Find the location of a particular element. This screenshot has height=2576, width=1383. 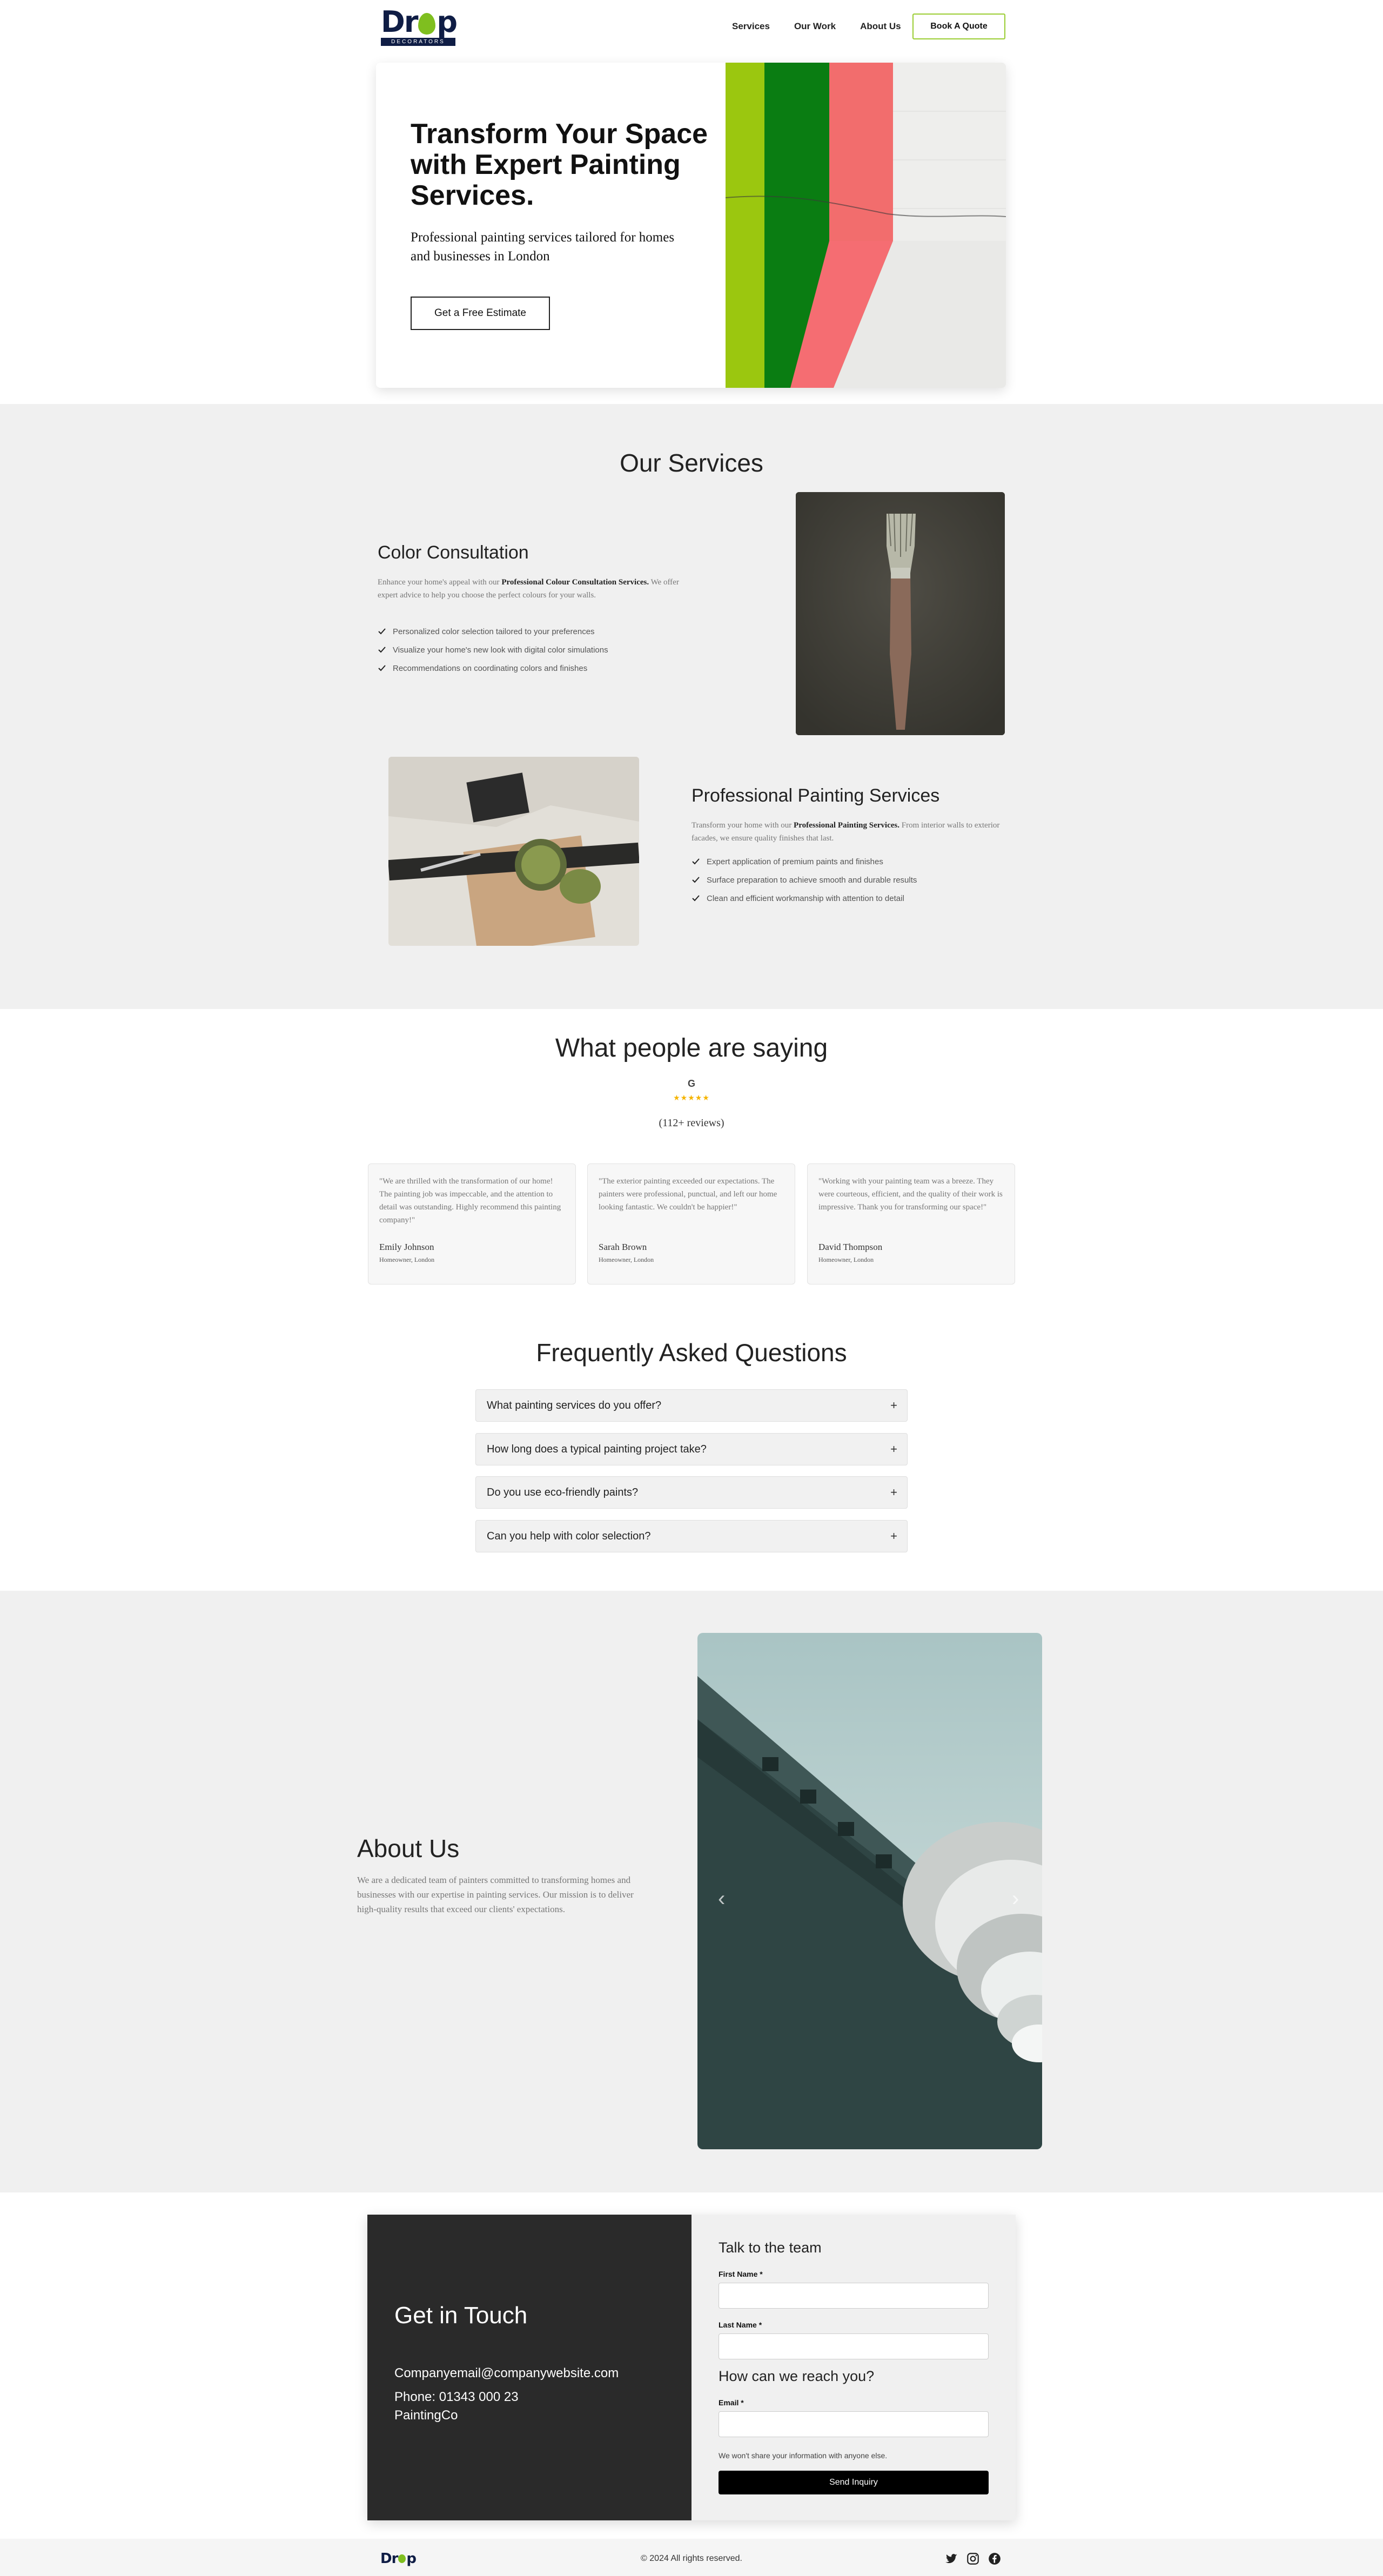

book-quote-button: Book A Quote is located at coordinates (958, 26).